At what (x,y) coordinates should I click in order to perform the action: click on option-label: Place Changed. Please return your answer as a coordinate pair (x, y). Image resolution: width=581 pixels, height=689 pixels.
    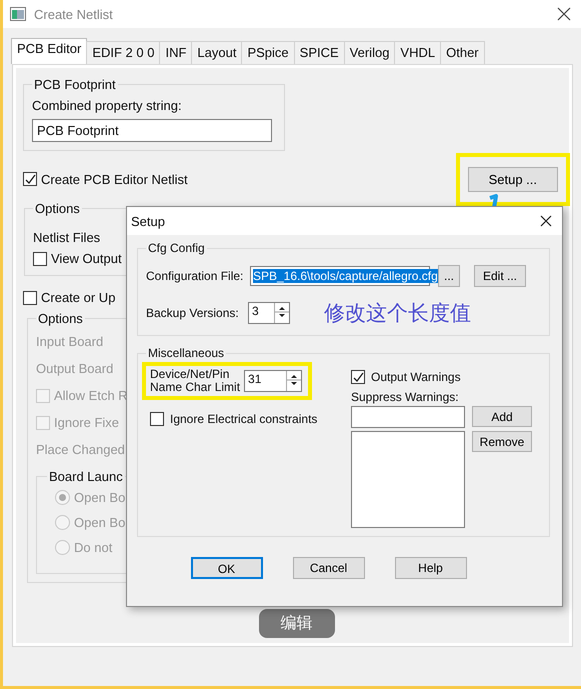
    Looking at the image, I should click on (80, 449).